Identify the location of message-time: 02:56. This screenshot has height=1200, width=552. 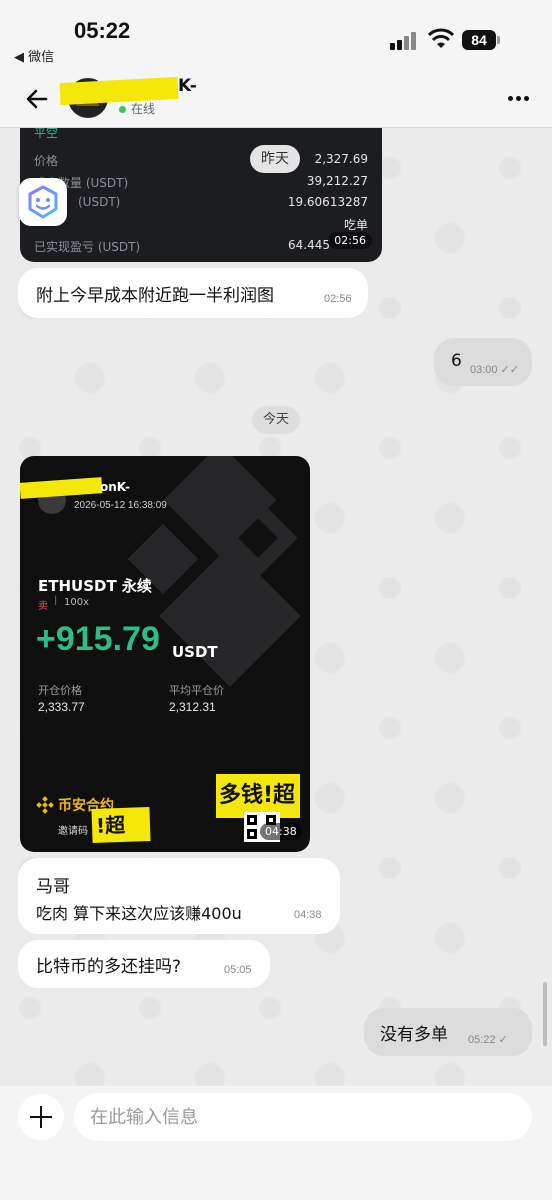
(338, 299).